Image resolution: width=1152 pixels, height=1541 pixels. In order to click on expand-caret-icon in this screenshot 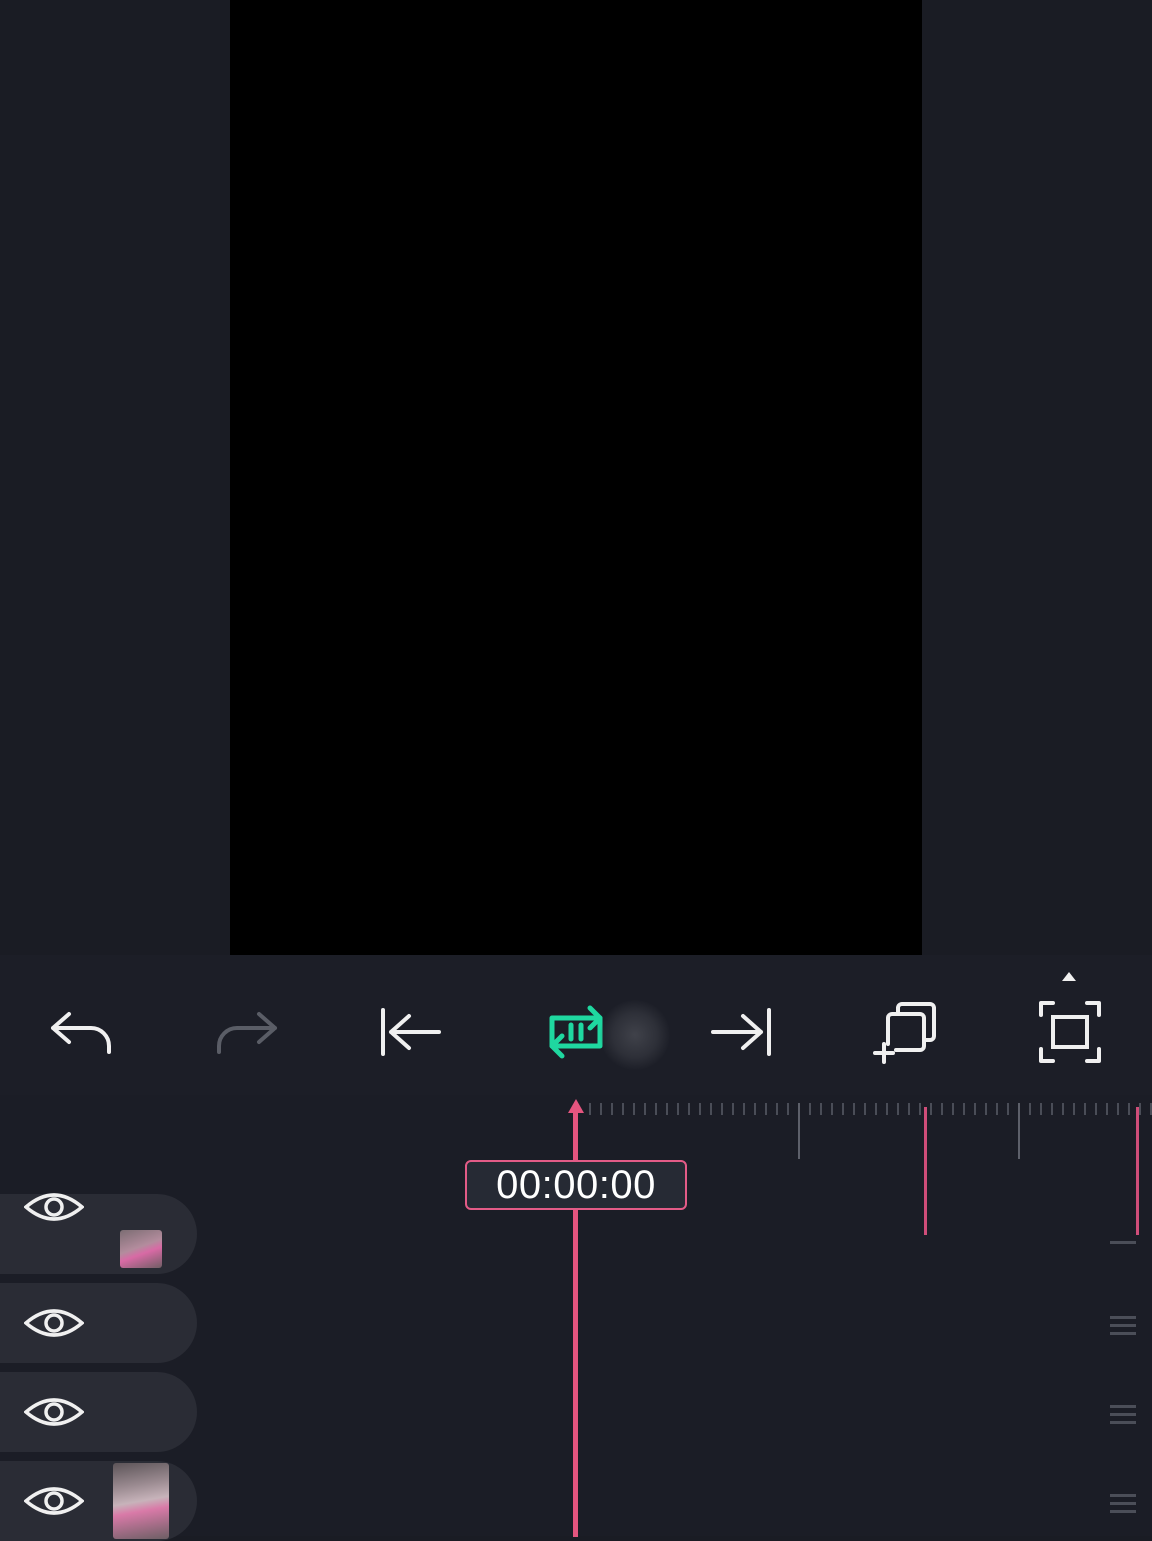, I will do `click(1069, 976)`.